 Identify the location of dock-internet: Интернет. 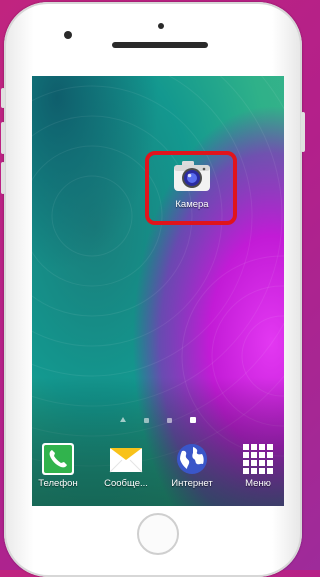
(192, 465).